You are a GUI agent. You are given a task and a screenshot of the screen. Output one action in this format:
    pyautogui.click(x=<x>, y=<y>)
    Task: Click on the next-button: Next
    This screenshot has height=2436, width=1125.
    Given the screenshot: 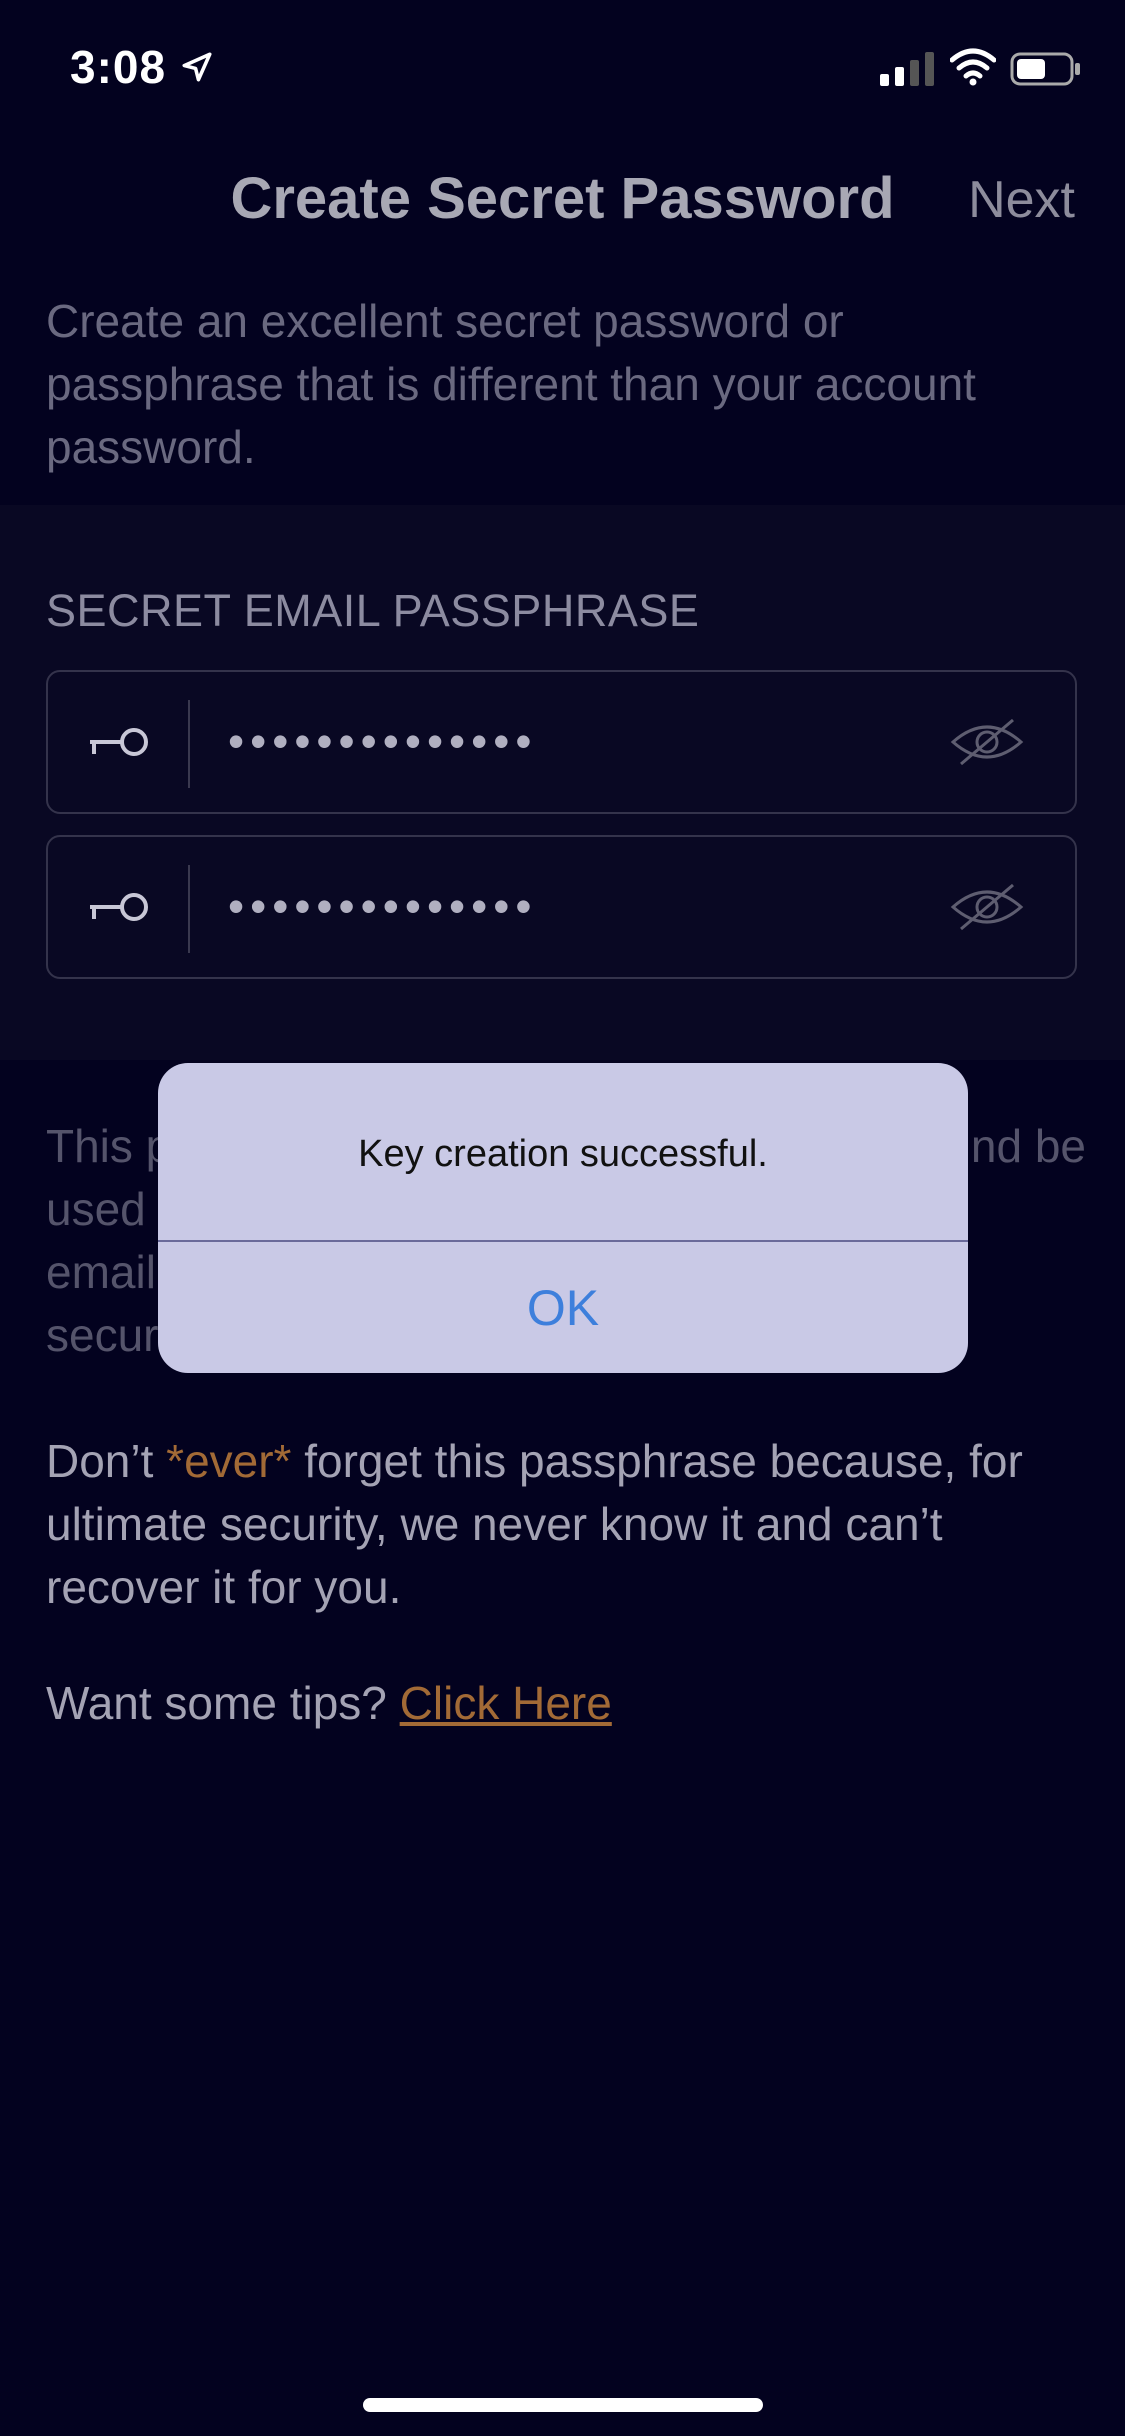 What is the action you would take?
    pyautogui.click(x=1021, y=200)
    